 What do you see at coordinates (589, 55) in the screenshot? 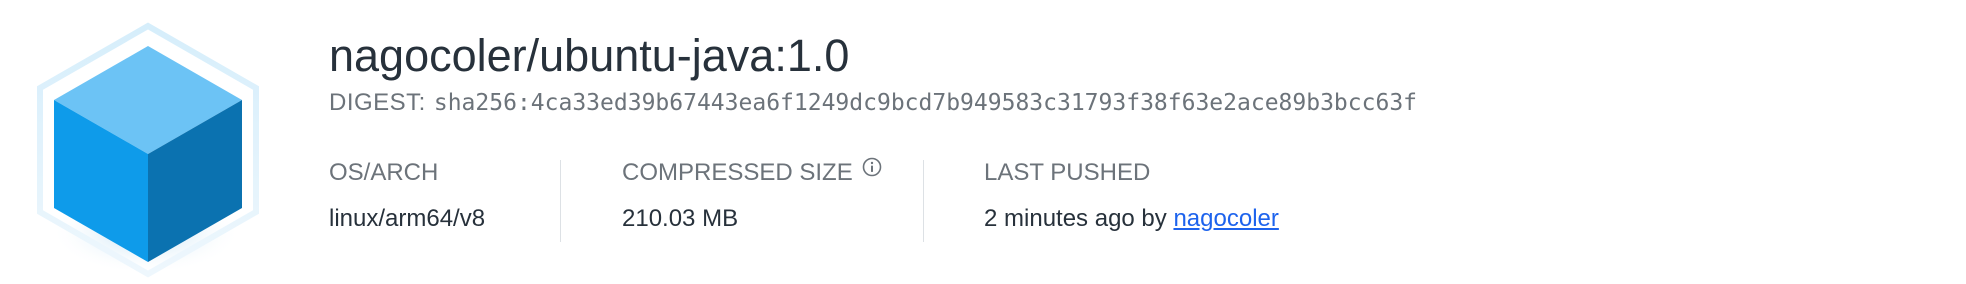
I see `image-title: nagocoler/ubuntu-java:1.0` at bounding box center [589, 55].